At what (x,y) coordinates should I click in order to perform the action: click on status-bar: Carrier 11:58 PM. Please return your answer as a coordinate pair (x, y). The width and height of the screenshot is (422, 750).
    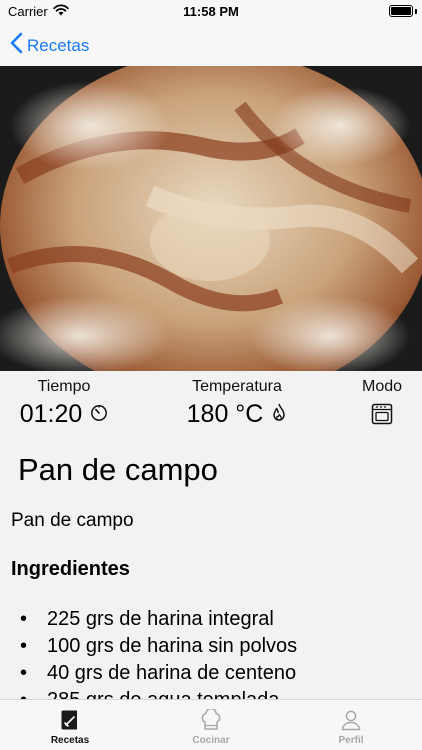
    Looking at the image, I should click on (211, 12).